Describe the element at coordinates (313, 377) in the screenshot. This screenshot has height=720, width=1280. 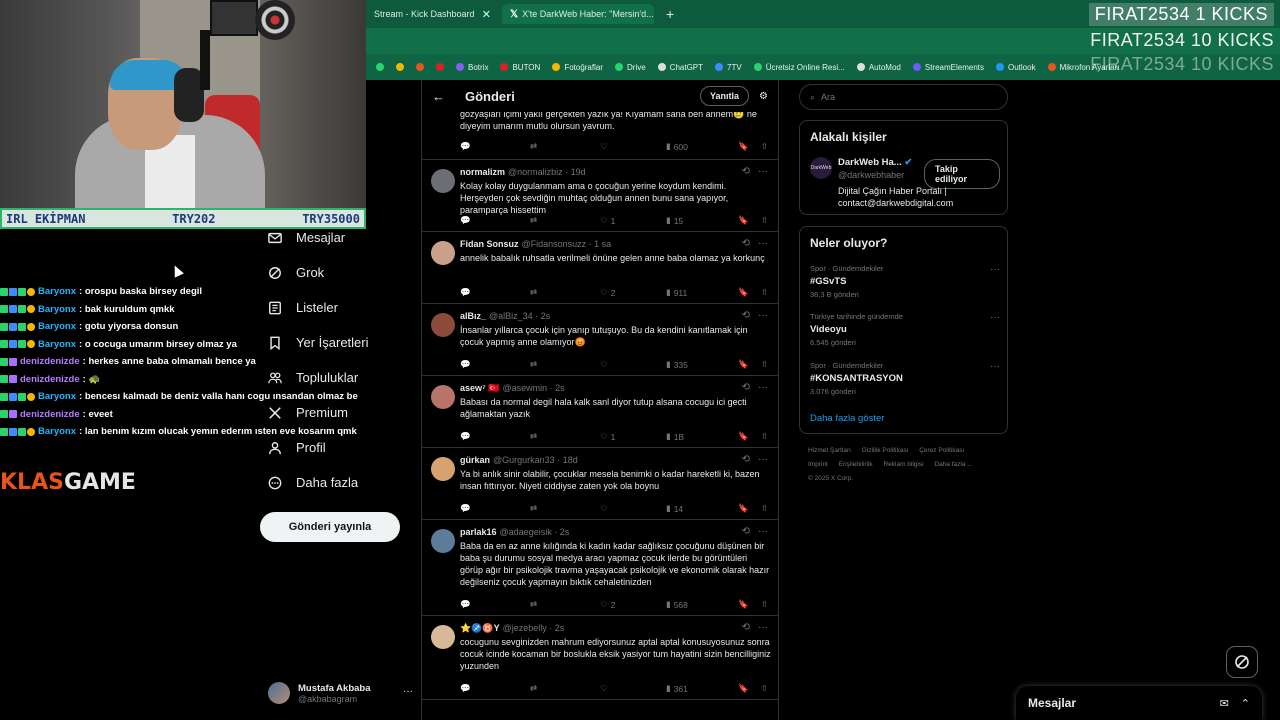
I see `nav-communities: Topluluklar` at that location.